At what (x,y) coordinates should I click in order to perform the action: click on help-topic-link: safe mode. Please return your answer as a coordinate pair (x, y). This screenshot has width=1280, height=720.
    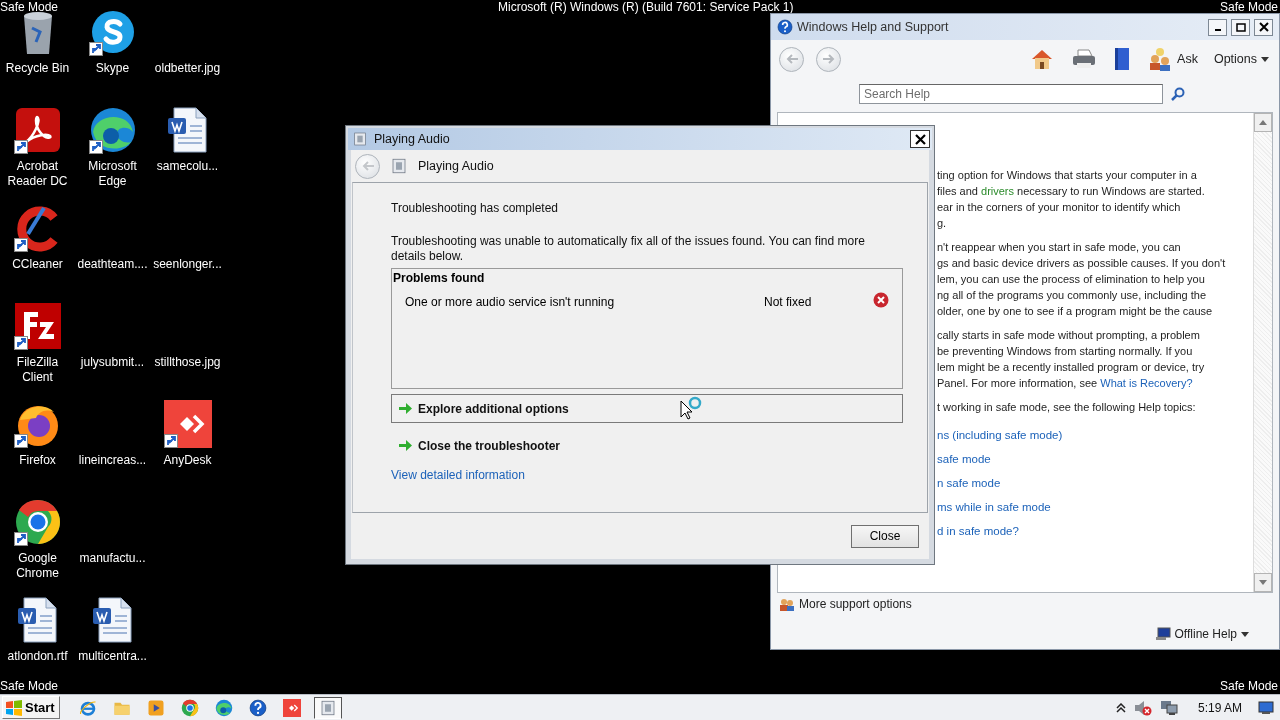
    Looking at the image, I should click on (1095, 459).